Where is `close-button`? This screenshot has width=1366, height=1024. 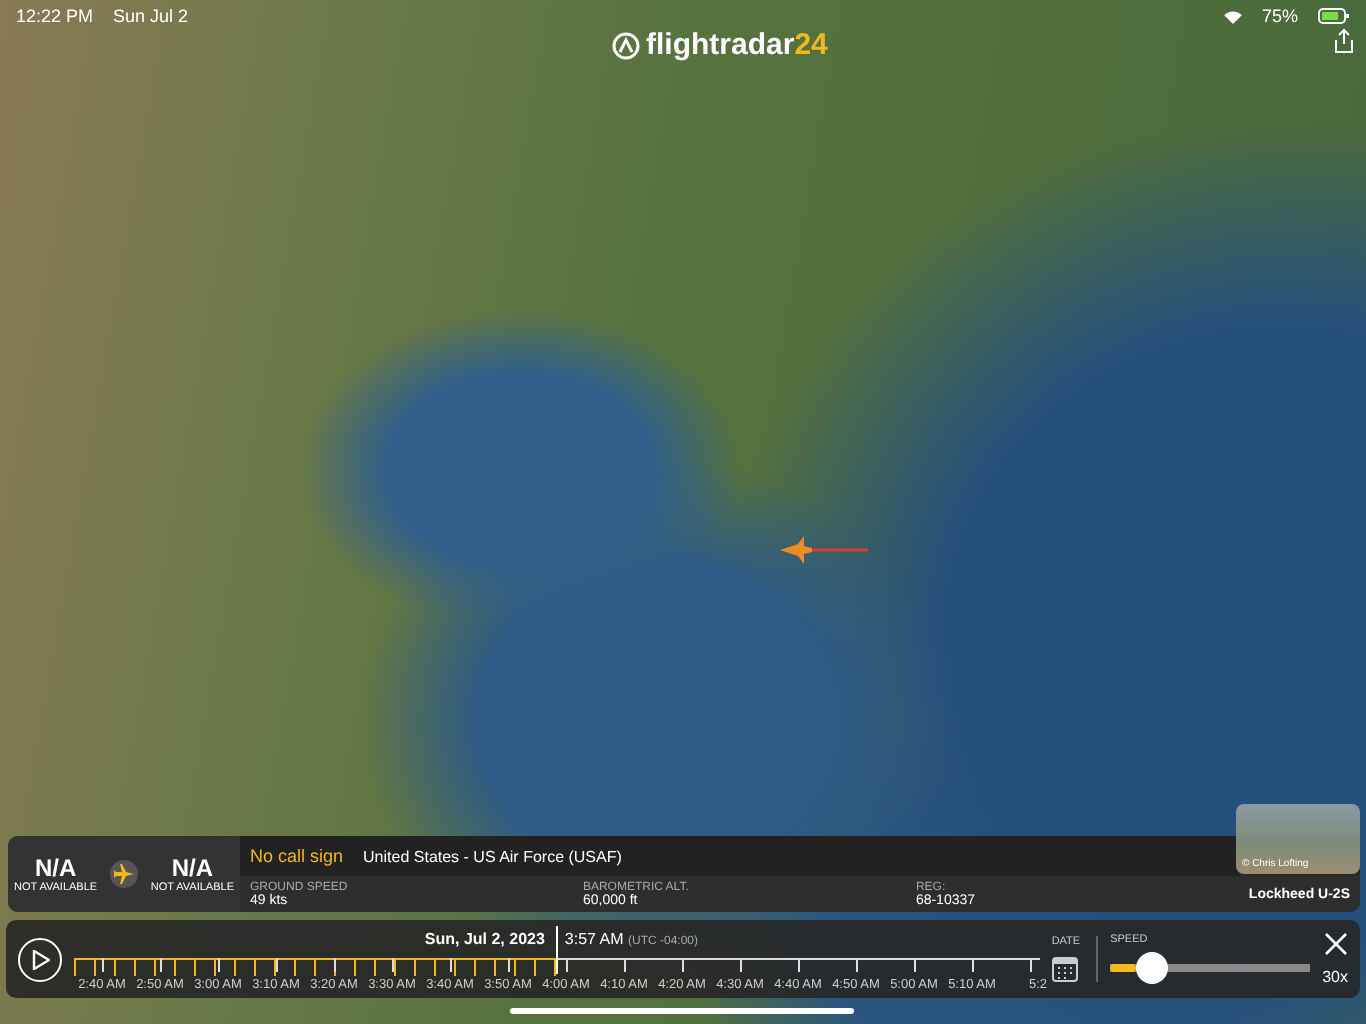
close-button is located at coordinates (1336, 944).